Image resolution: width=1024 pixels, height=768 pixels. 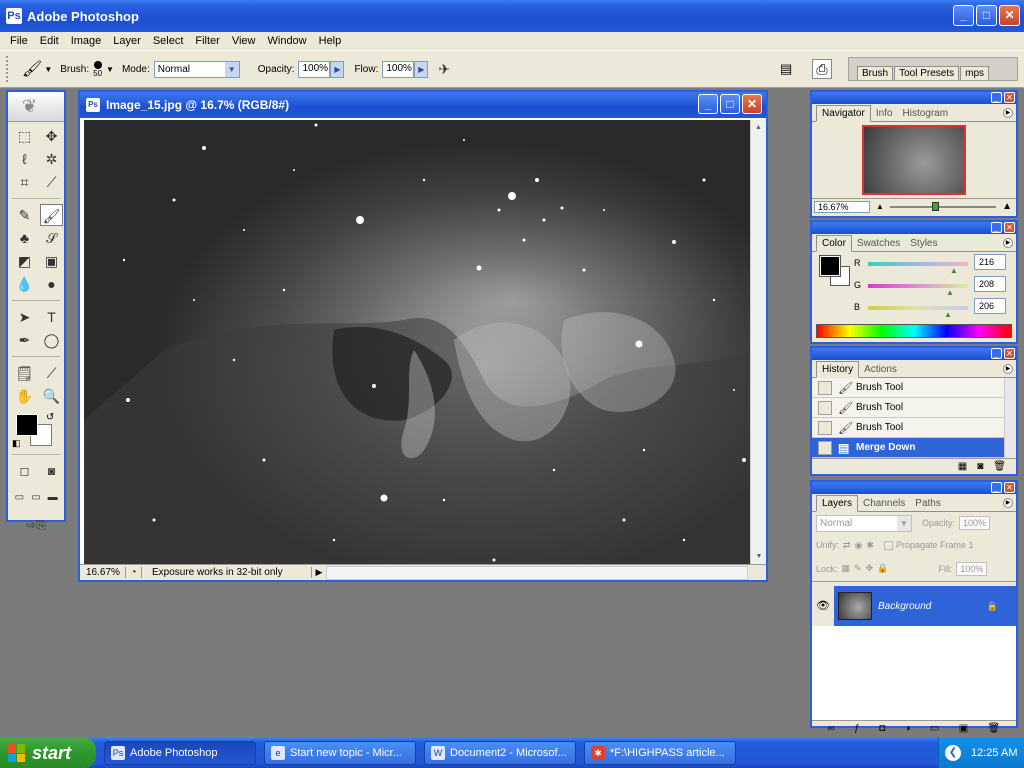 What do you see at coordinates (837, 503) in the screenshot?
I see `tab-layers: Layers` at bounding box center [837, 503].